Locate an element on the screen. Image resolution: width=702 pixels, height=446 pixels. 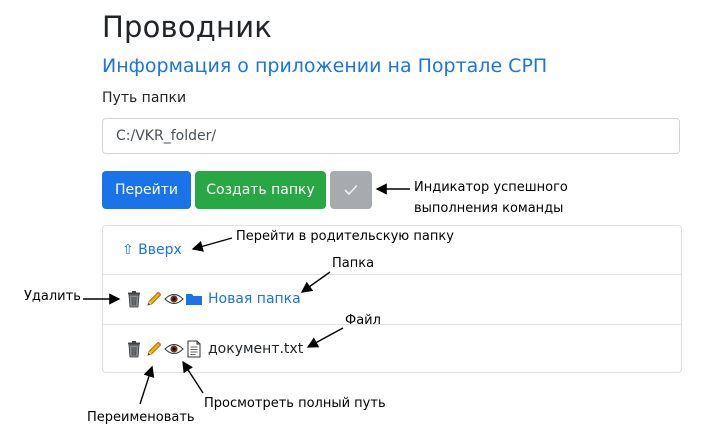
arrow-parent is located at coordinates (212, 244).